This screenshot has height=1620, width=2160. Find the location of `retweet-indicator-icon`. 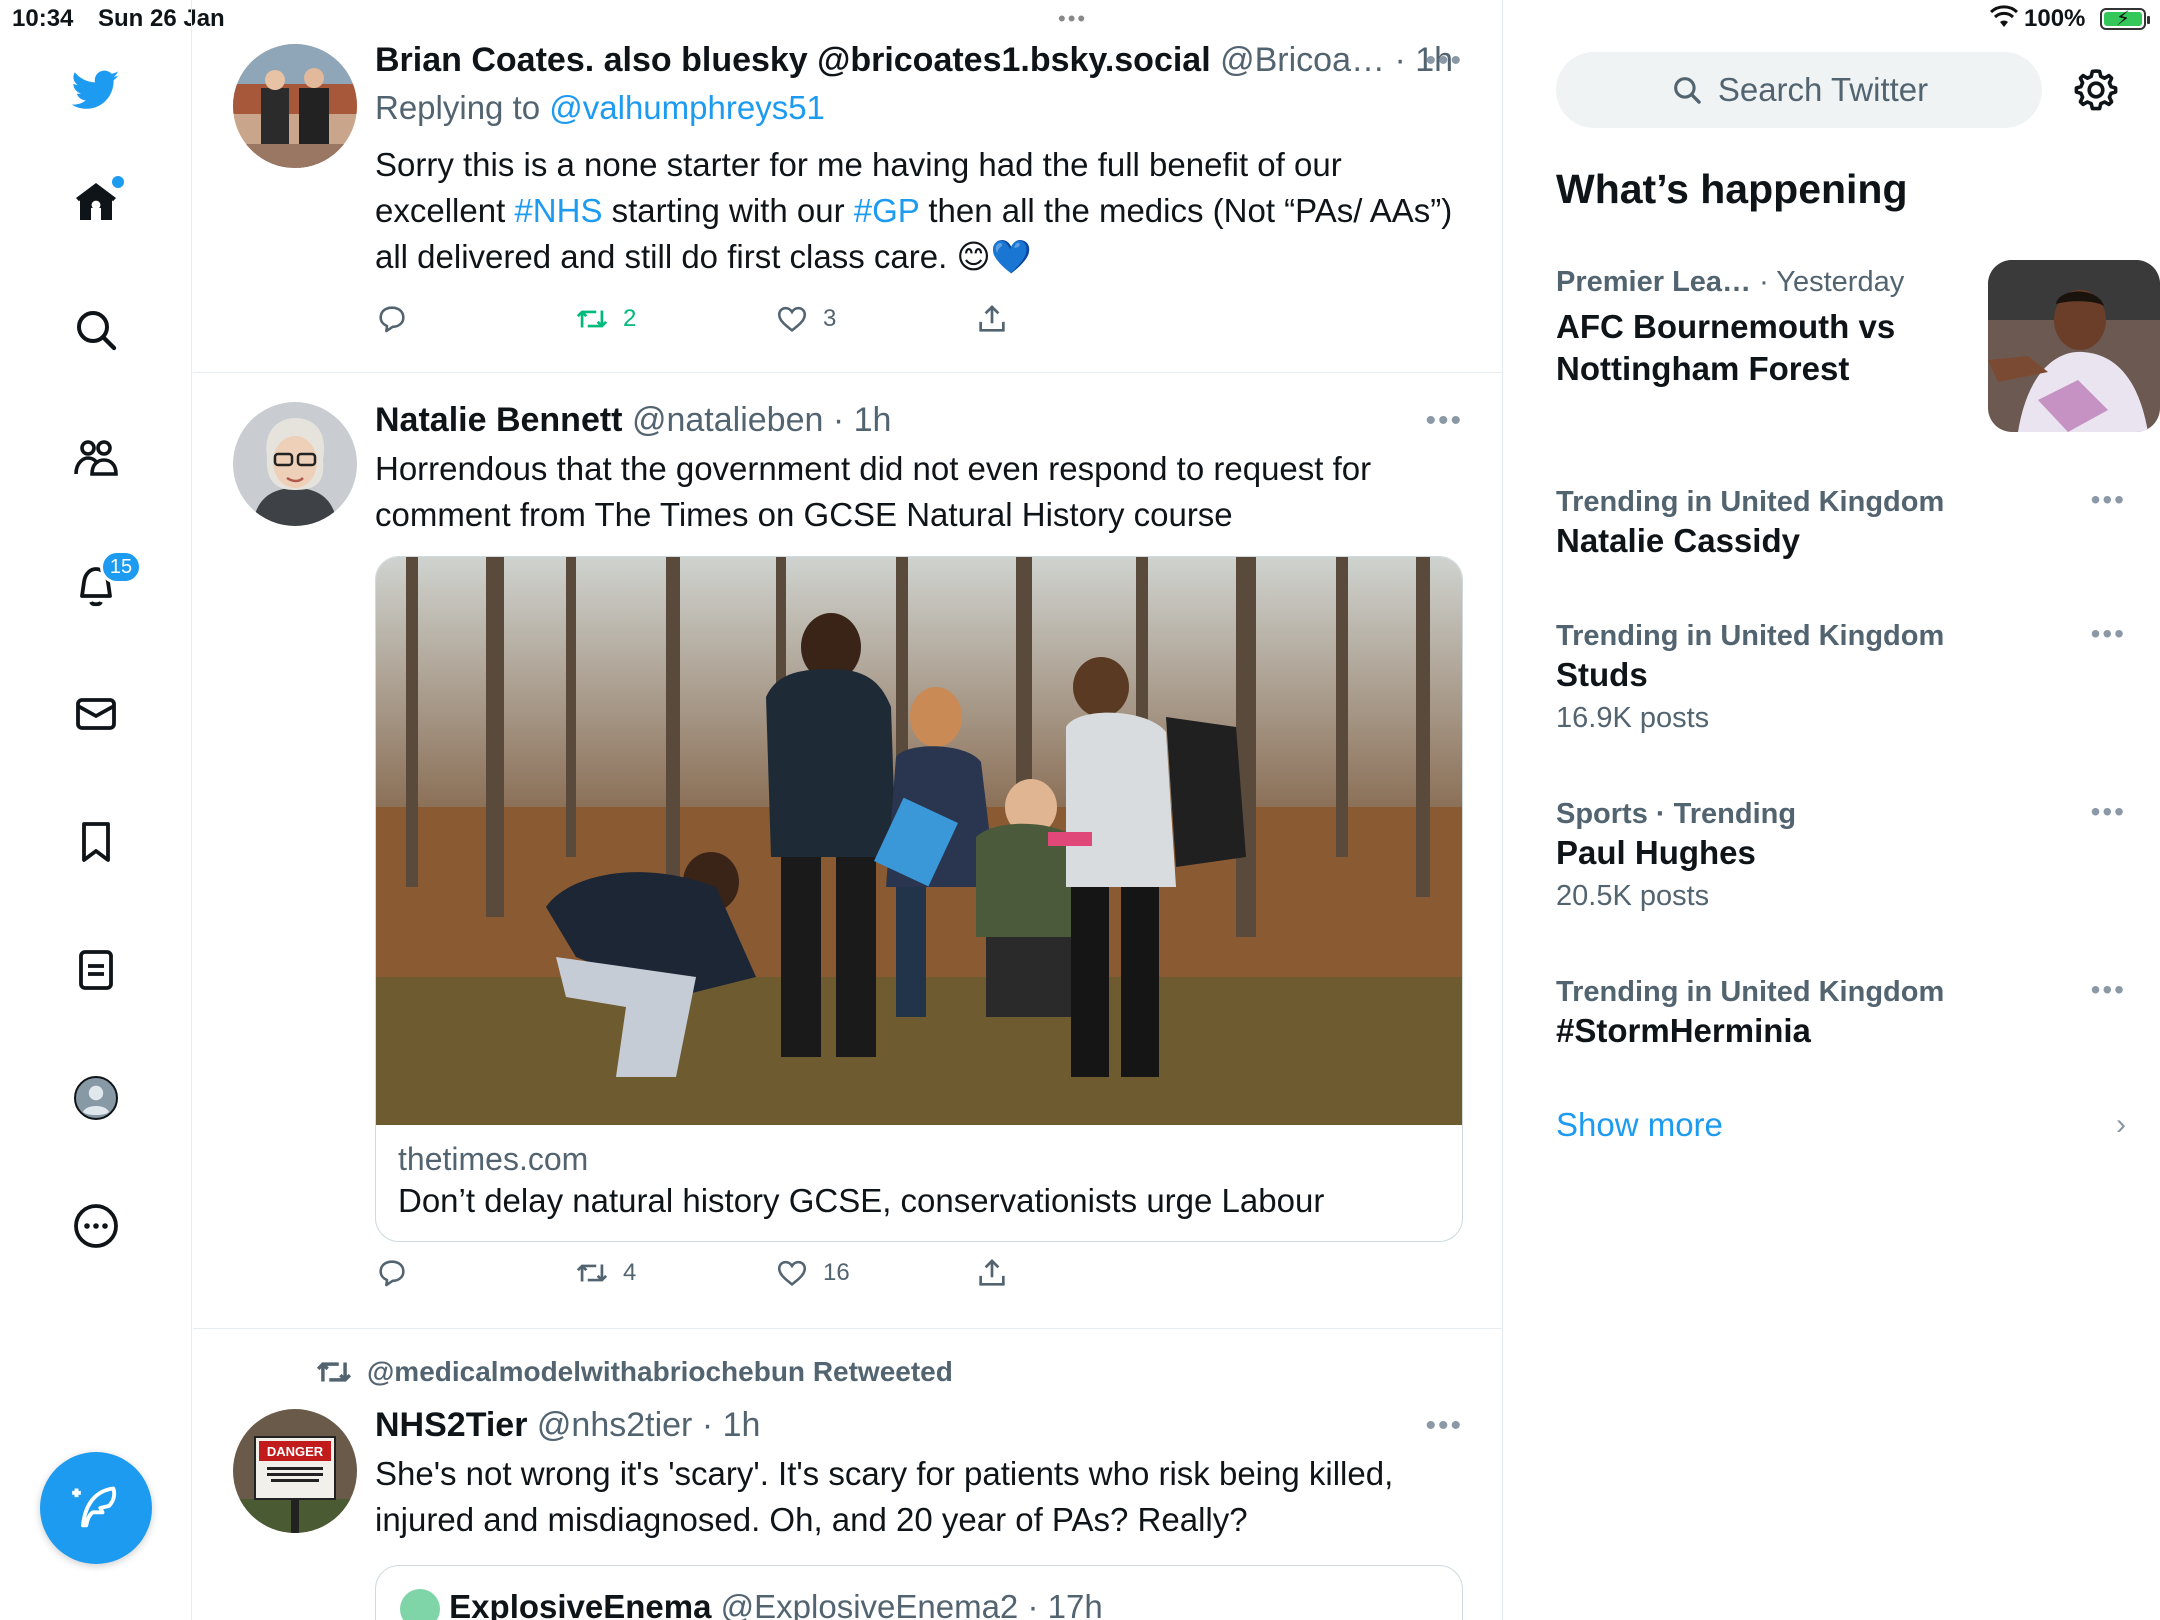

retweet-indicator-icon is located at coordinates (334, 1372).